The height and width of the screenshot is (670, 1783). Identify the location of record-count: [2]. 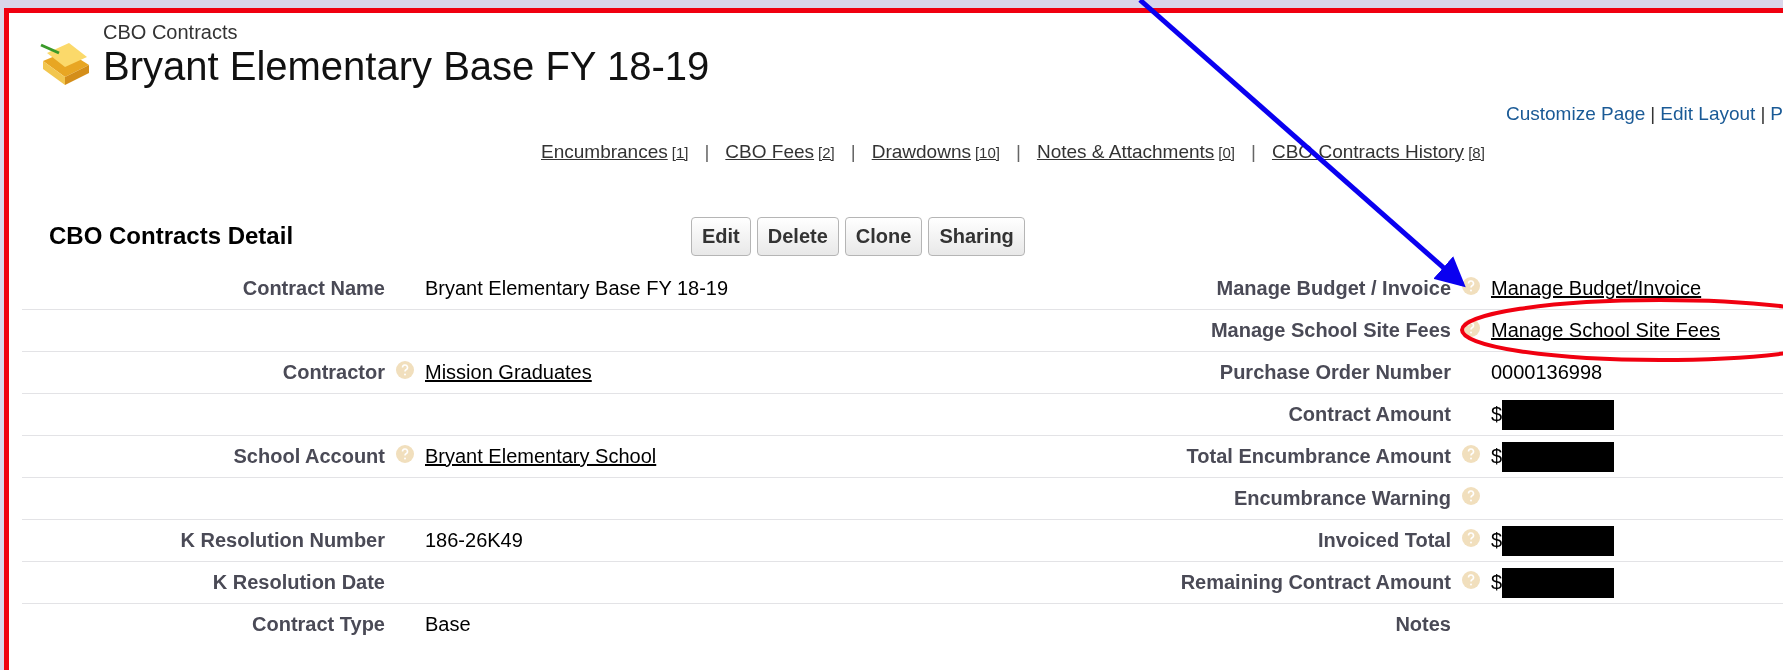
(826, 152).